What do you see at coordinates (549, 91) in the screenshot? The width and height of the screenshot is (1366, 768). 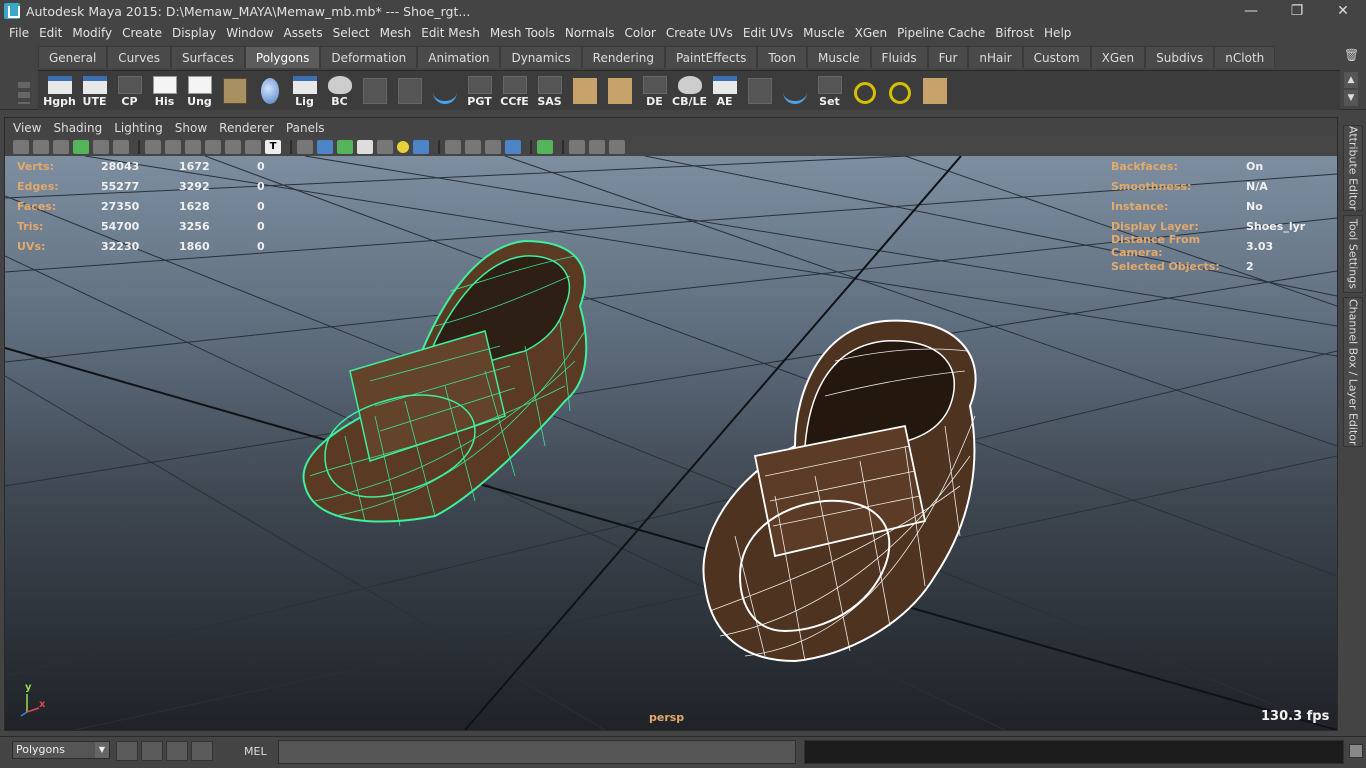 I see `shelf-button-sas: SAS` at bounding box center [549, 91].